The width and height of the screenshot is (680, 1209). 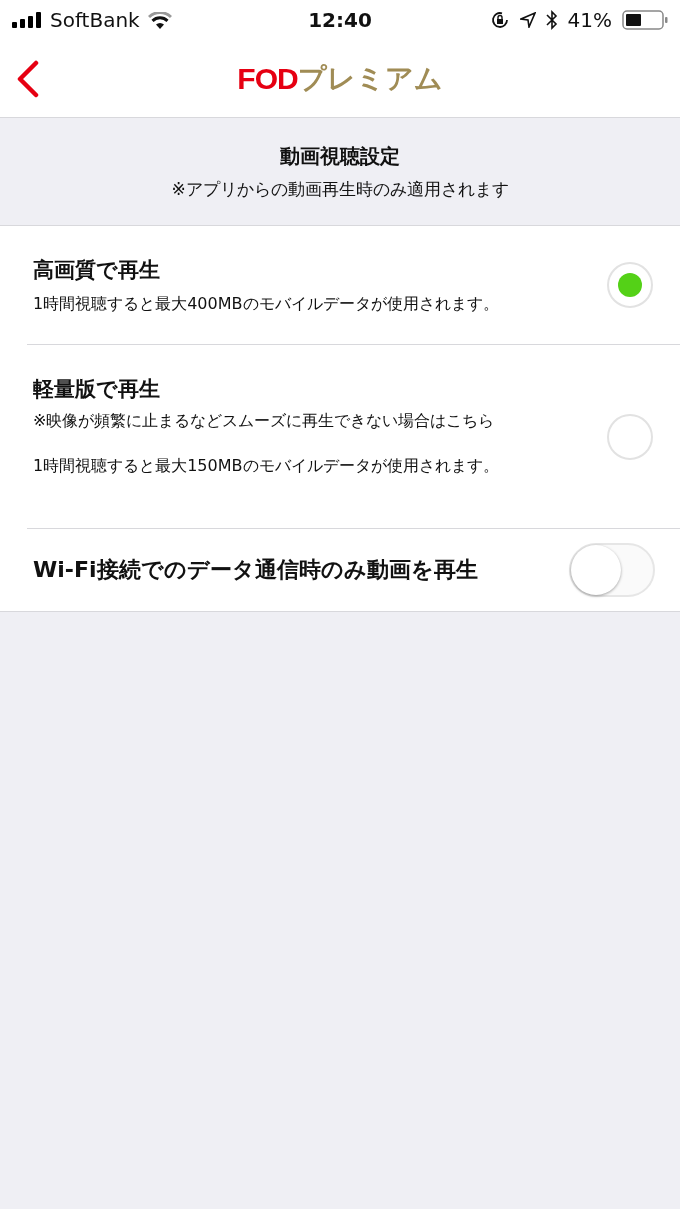 I want to click on signal-icon, so click(x=27, y=20).